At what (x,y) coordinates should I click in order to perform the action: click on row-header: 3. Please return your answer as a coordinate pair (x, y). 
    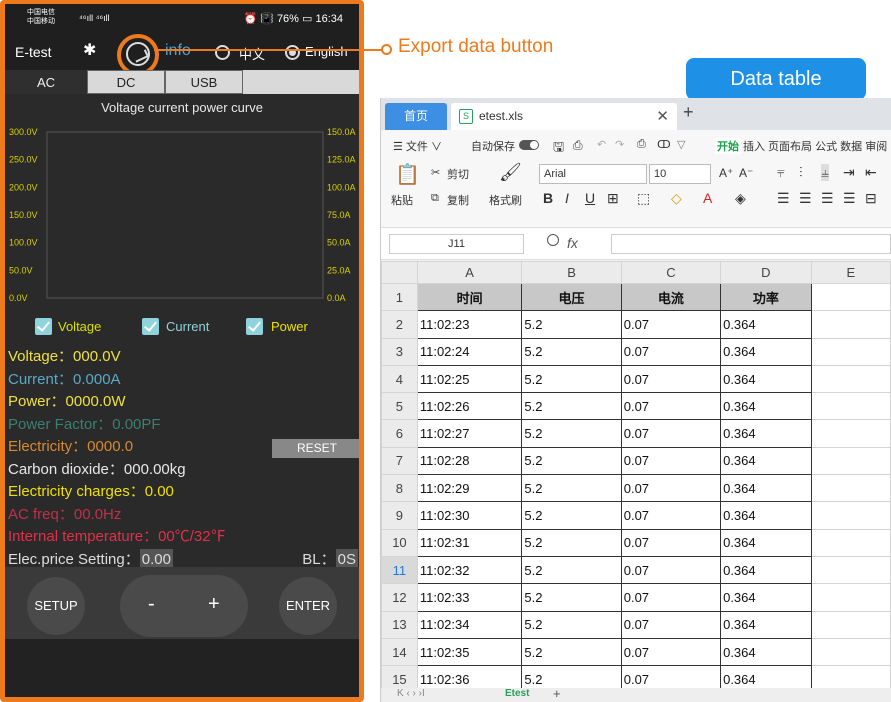
    Looking at the image, I should click on (399, 351).